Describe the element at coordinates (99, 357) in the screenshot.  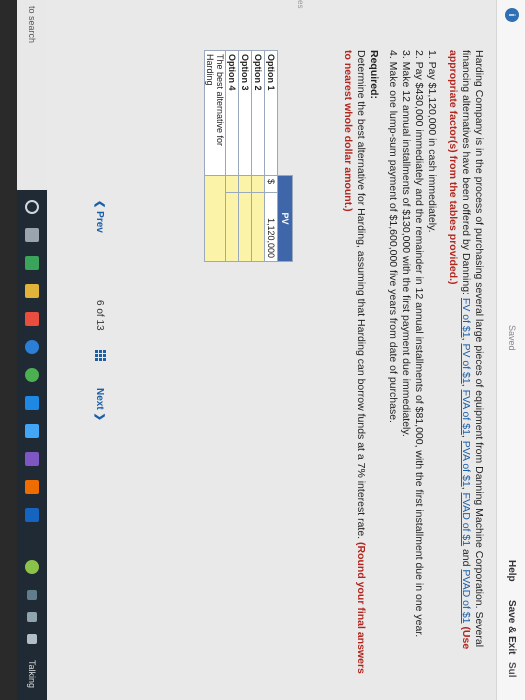
I see `question-grid-icon` at that location.